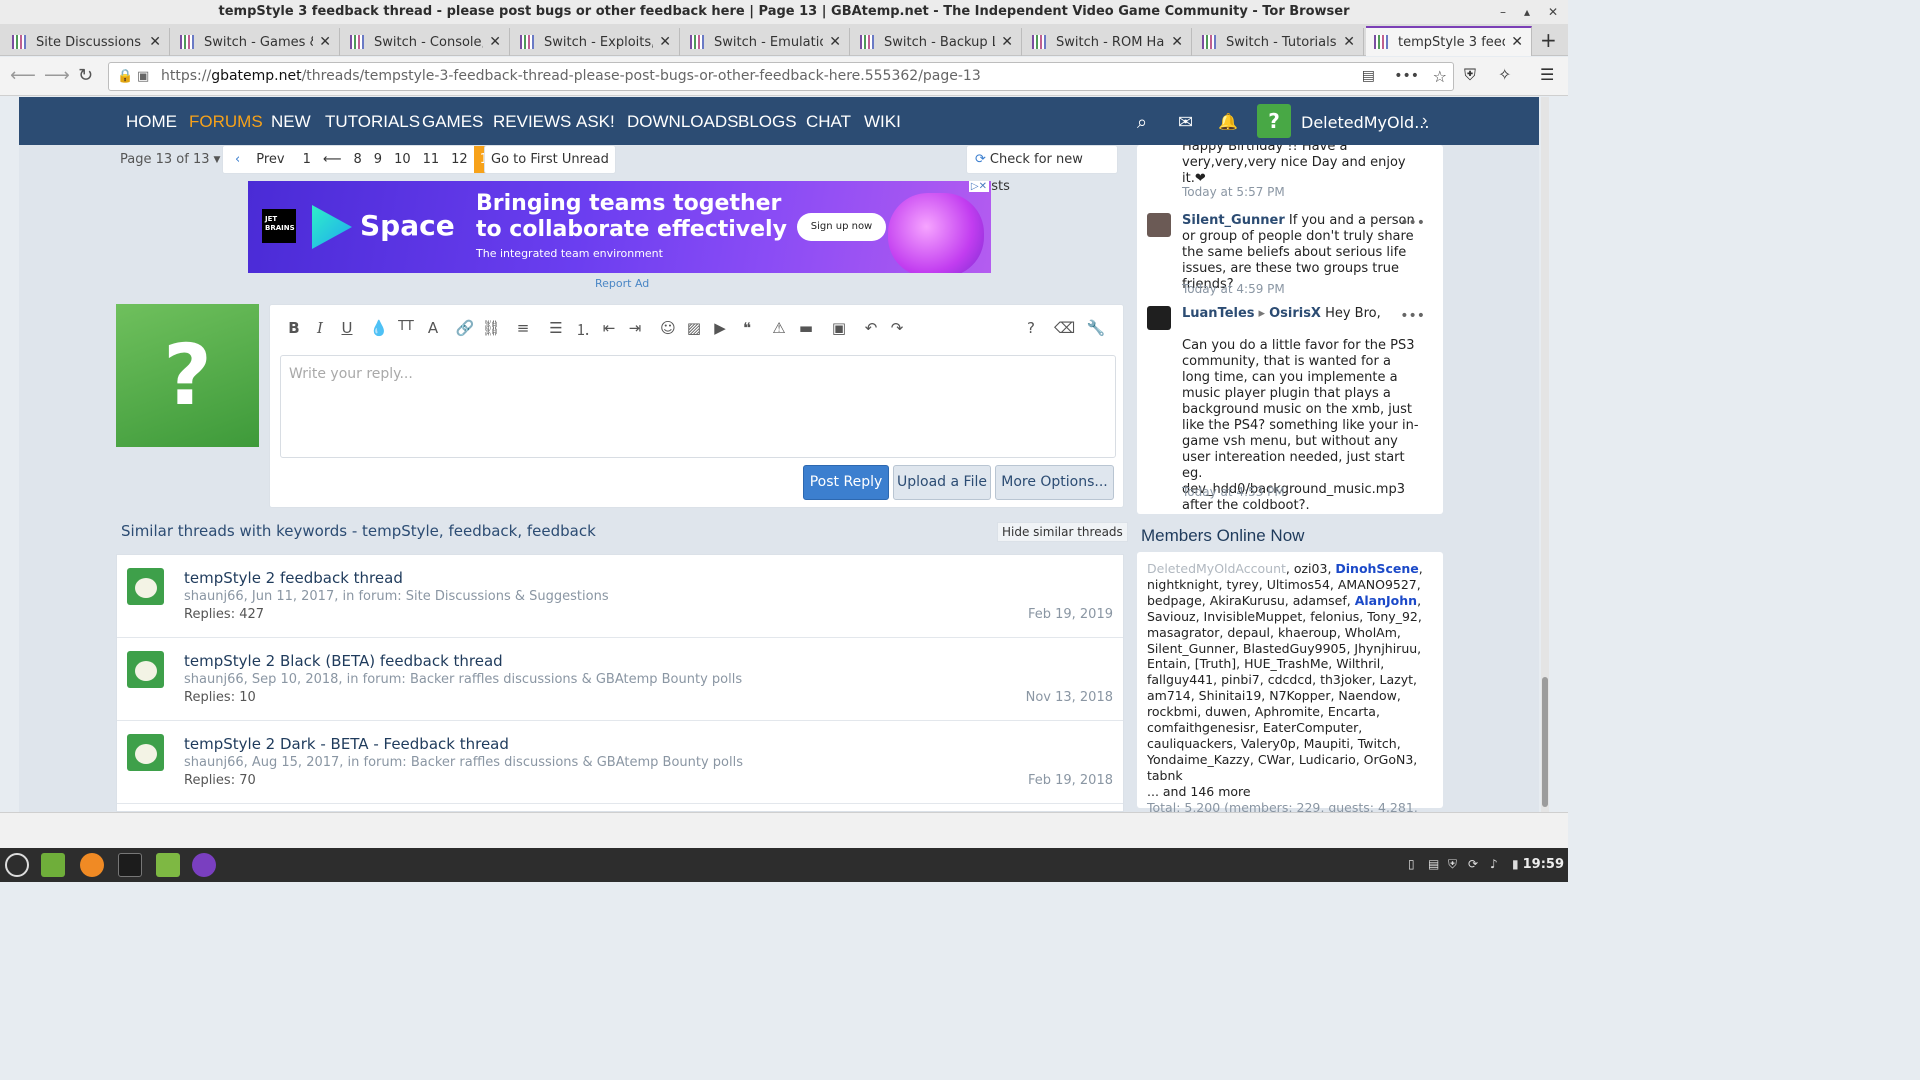 Image resolution: width=1920 pixels, height=1080 pixels. I want to click on nav-home: HOME, so click(151, 122).